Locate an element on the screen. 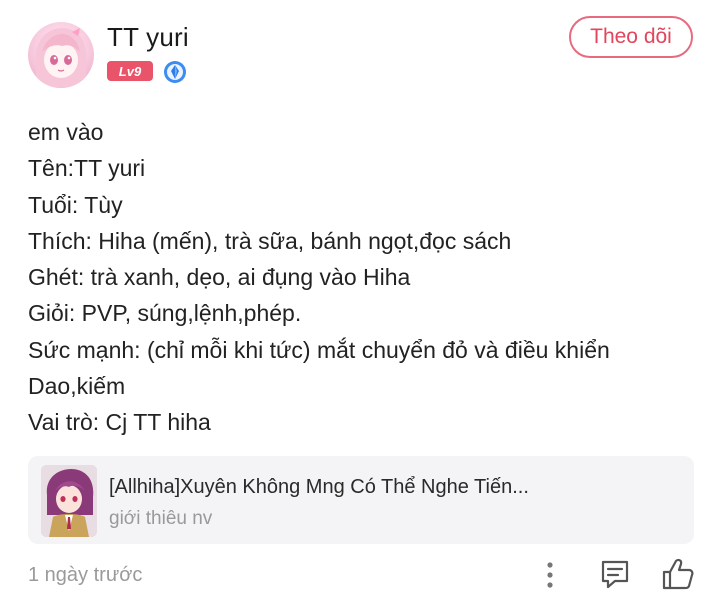  post-line: em vào is located at coordinates (66, 132).